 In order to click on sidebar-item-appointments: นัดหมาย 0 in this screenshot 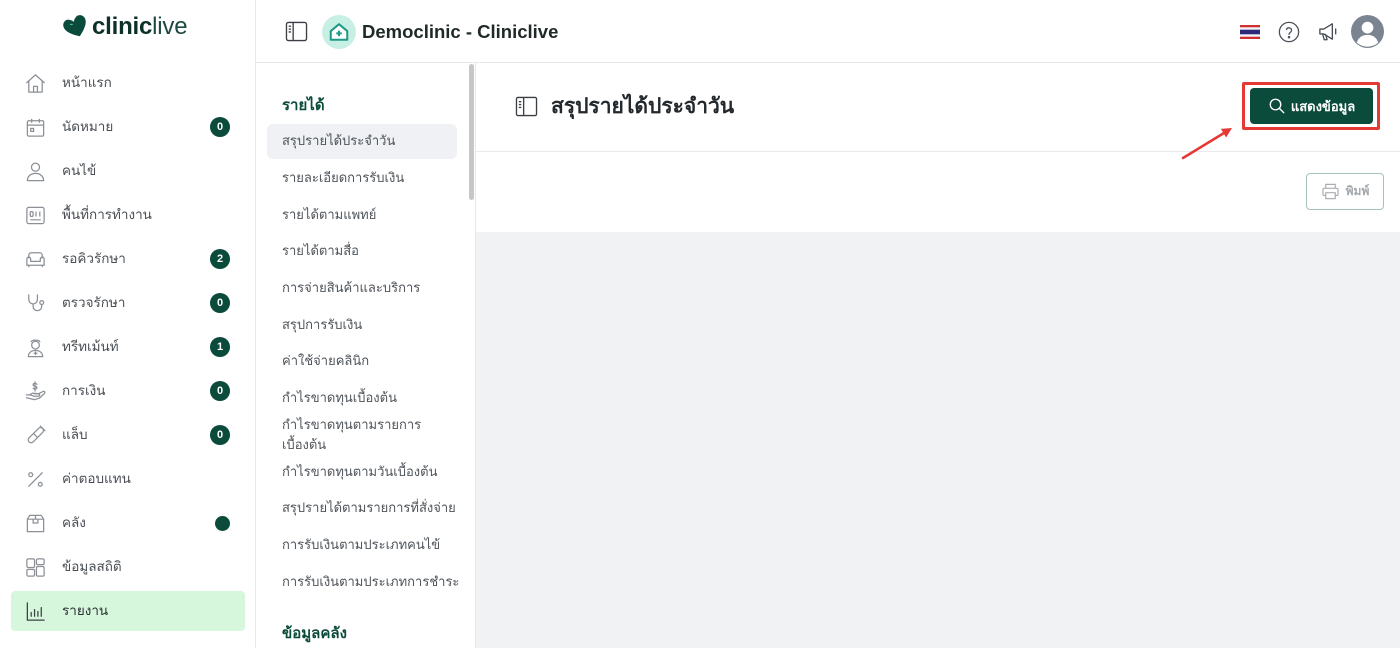, I will do `click(128, 127)`.